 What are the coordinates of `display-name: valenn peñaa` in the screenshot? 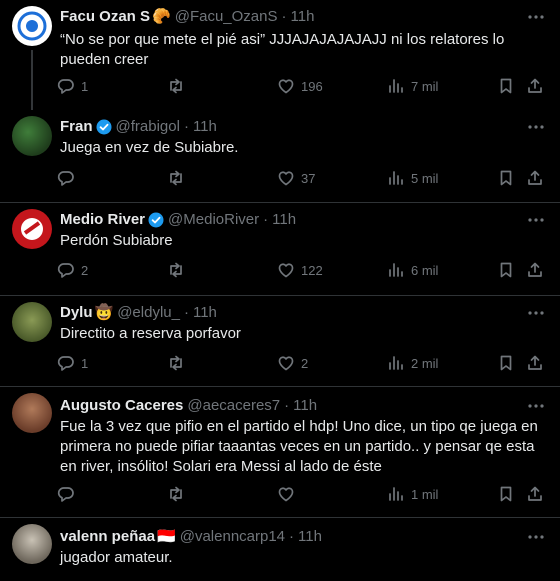 It's located at (107, 537).